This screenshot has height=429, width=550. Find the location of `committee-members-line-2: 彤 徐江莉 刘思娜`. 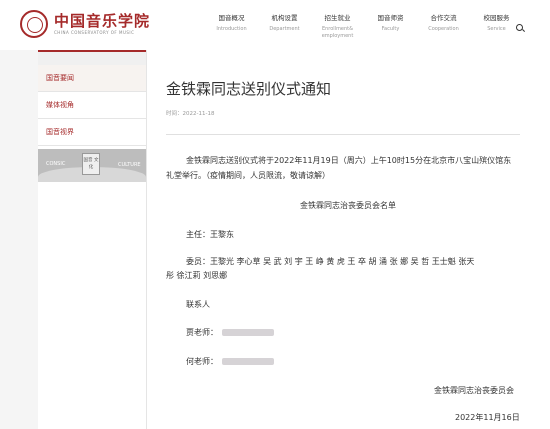

committee-members-line-2: 彤 徐江莉 刘思娜 is located at coordinates (197, 275).